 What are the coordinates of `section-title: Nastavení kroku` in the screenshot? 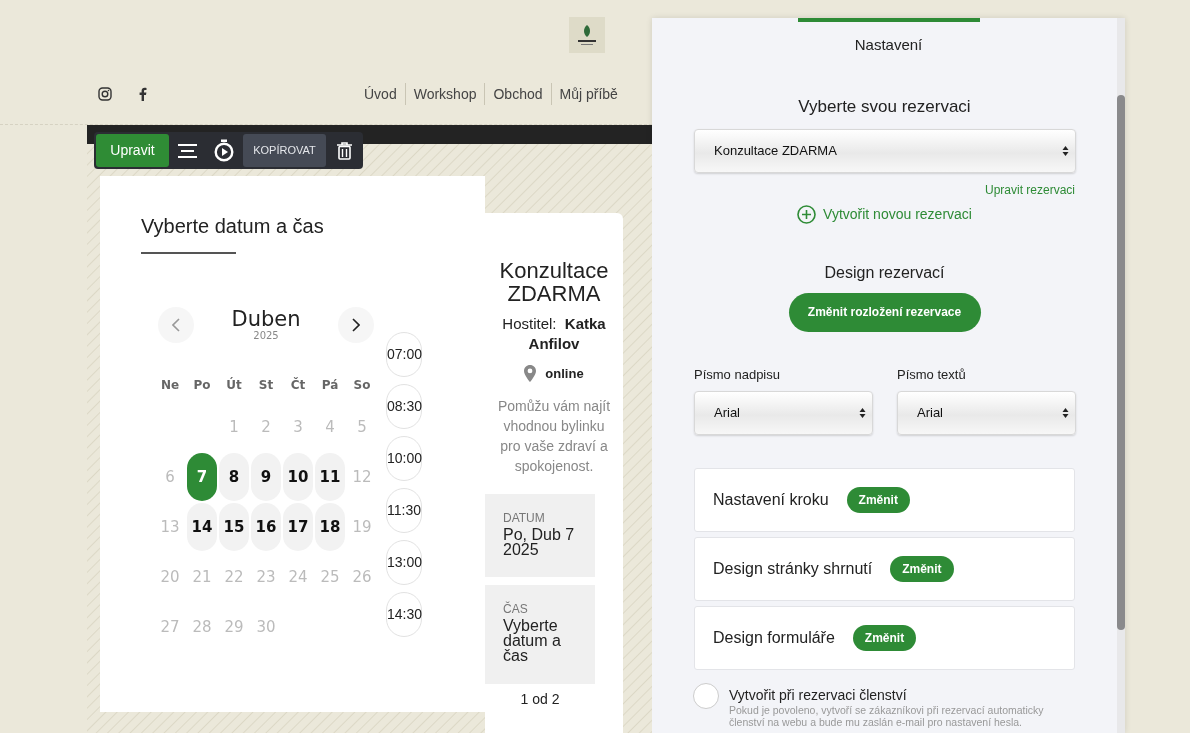 It's located at (771, 500).